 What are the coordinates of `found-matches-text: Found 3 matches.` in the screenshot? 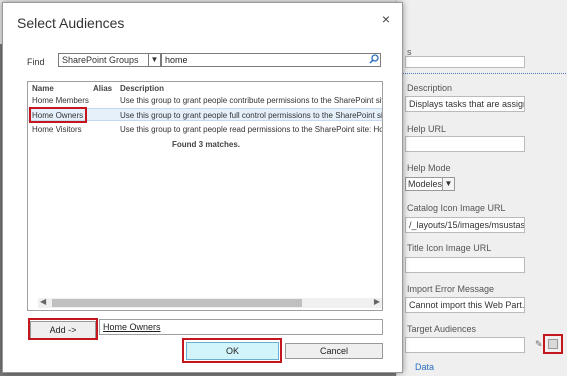 It's located at (205, 144).